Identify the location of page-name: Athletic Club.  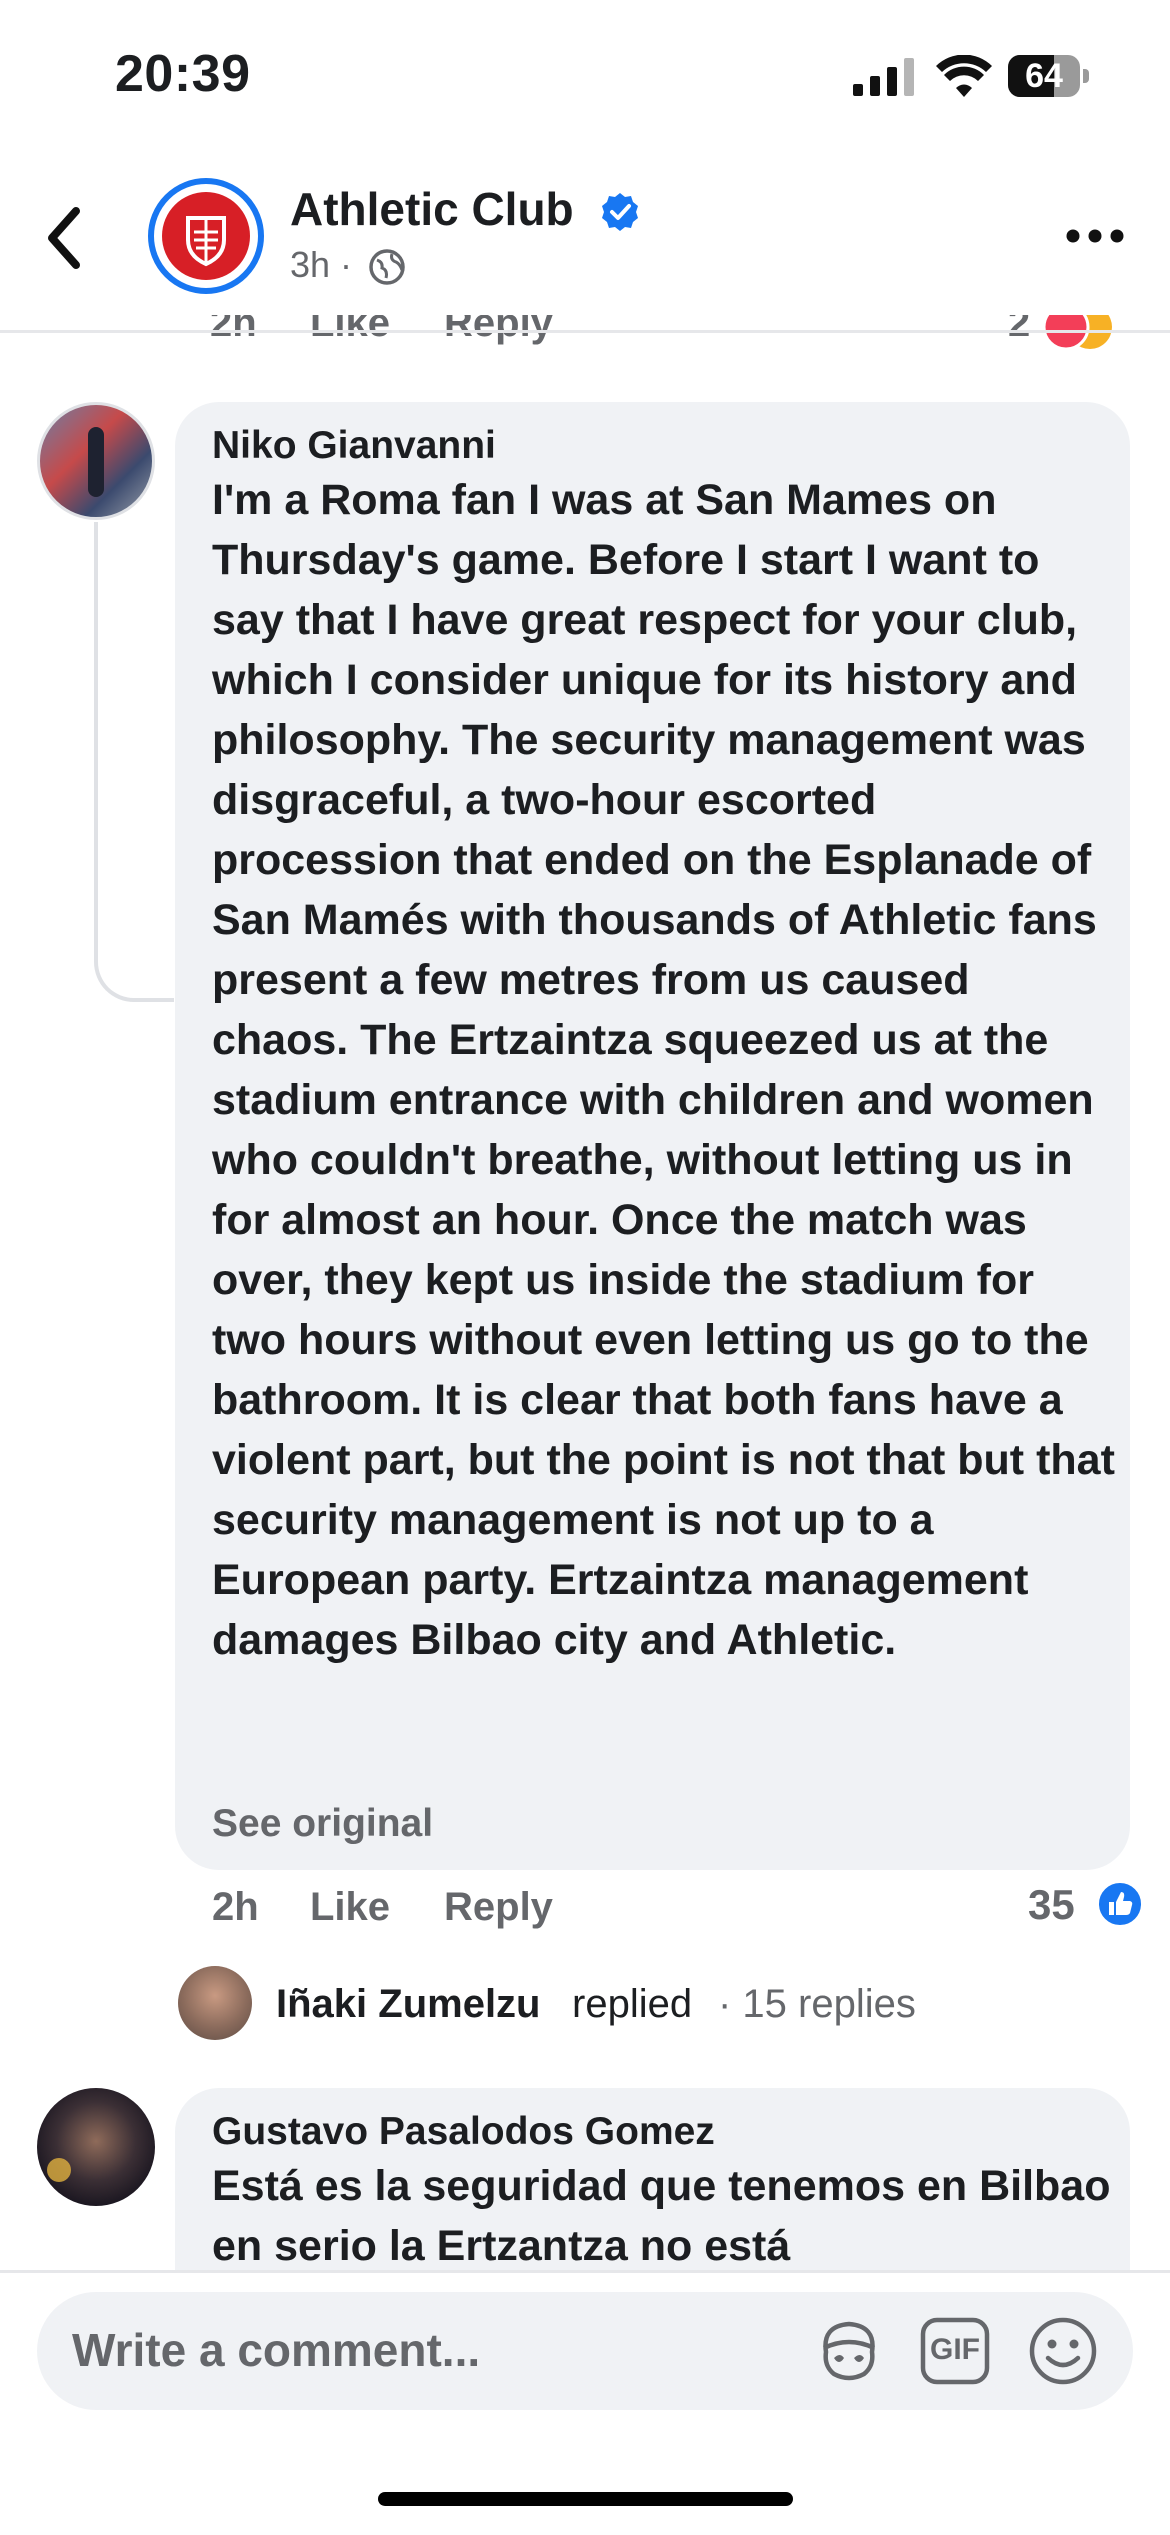
(432, 209).